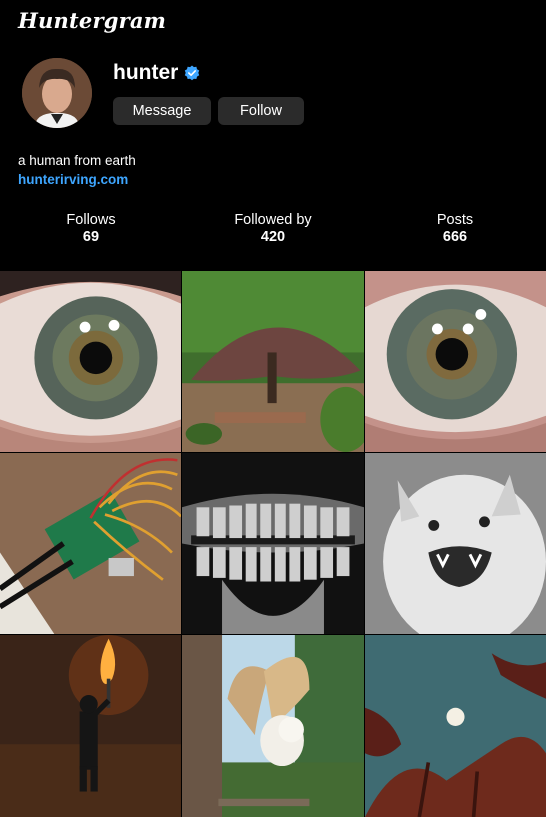 This screenshot has height=817, width=546. Describe the element at coordinates (77, 160) in the screenshot. I see `bio-text: a human from earth` at that location.